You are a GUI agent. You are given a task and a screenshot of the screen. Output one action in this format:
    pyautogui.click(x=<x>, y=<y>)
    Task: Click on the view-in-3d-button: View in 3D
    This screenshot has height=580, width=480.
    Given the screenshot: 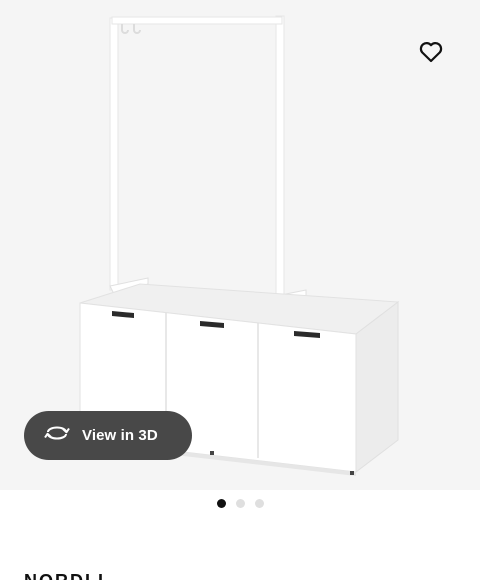 What is the action you would take?
    pyautogui.click(x=108, y=435)
    